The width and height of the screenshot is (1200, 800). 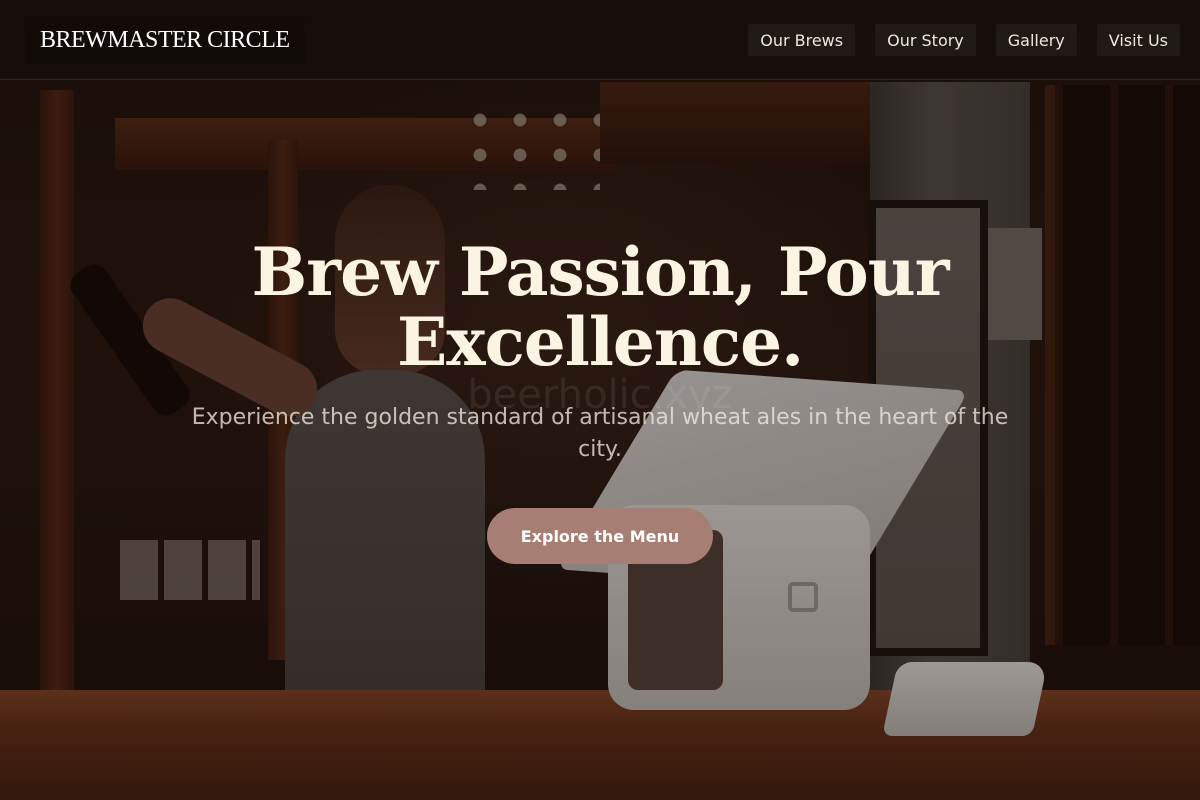 What do you see at coordinates (802, 40) in the screenshot?
I see `nav-link-our-brews: Our Brews` at bounding box center [802, 40].